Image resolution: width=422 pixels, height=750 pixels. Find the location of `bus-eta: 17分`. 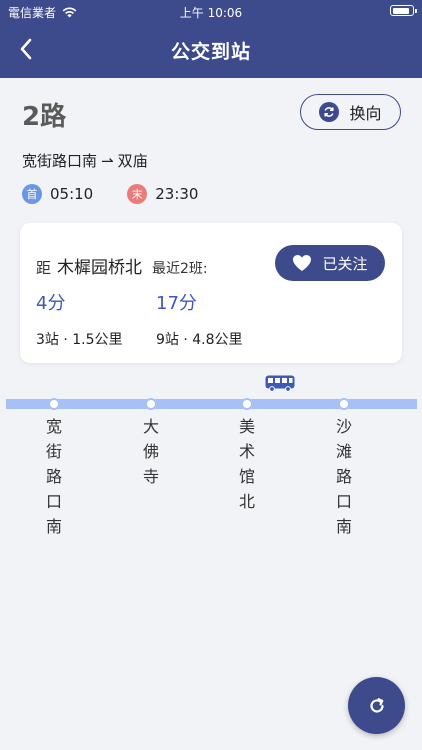

bus-eta: 17分 is located at coordinates (176, 303).